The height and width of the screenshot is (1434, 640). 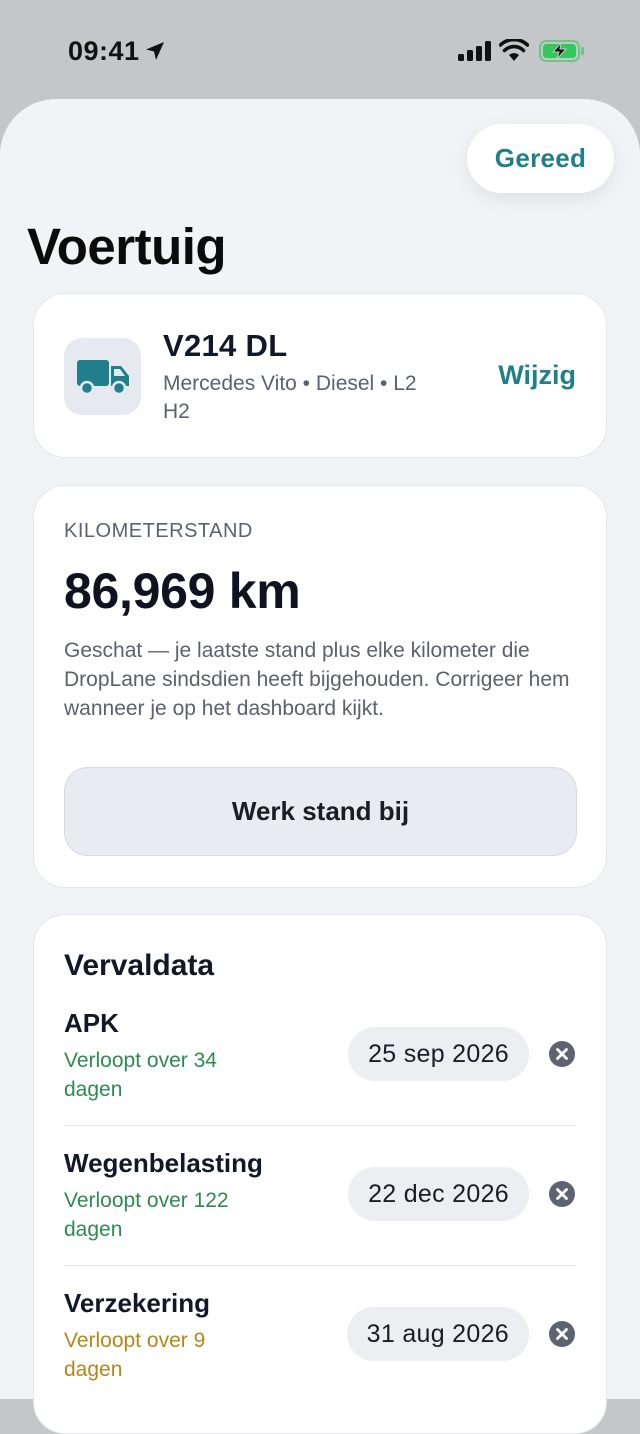 I want to click on location-arrow-icon, so click(x=155, y=51).